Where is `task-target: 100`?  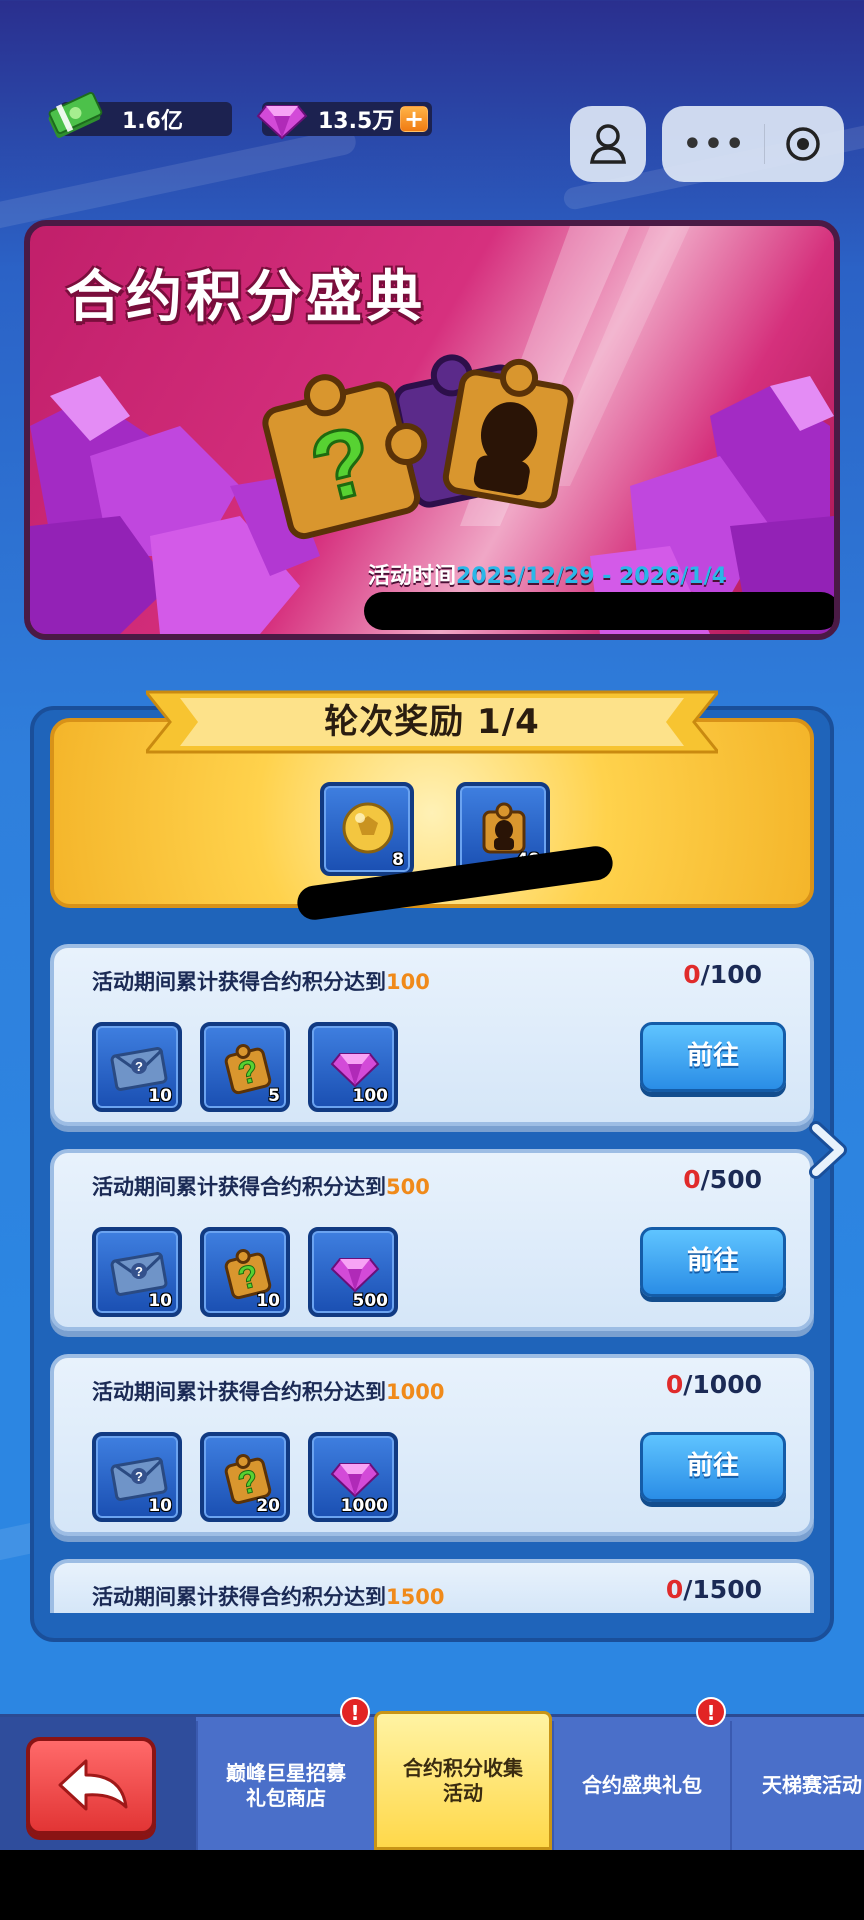
task-target: 100 is located at coordinates (408, 982).